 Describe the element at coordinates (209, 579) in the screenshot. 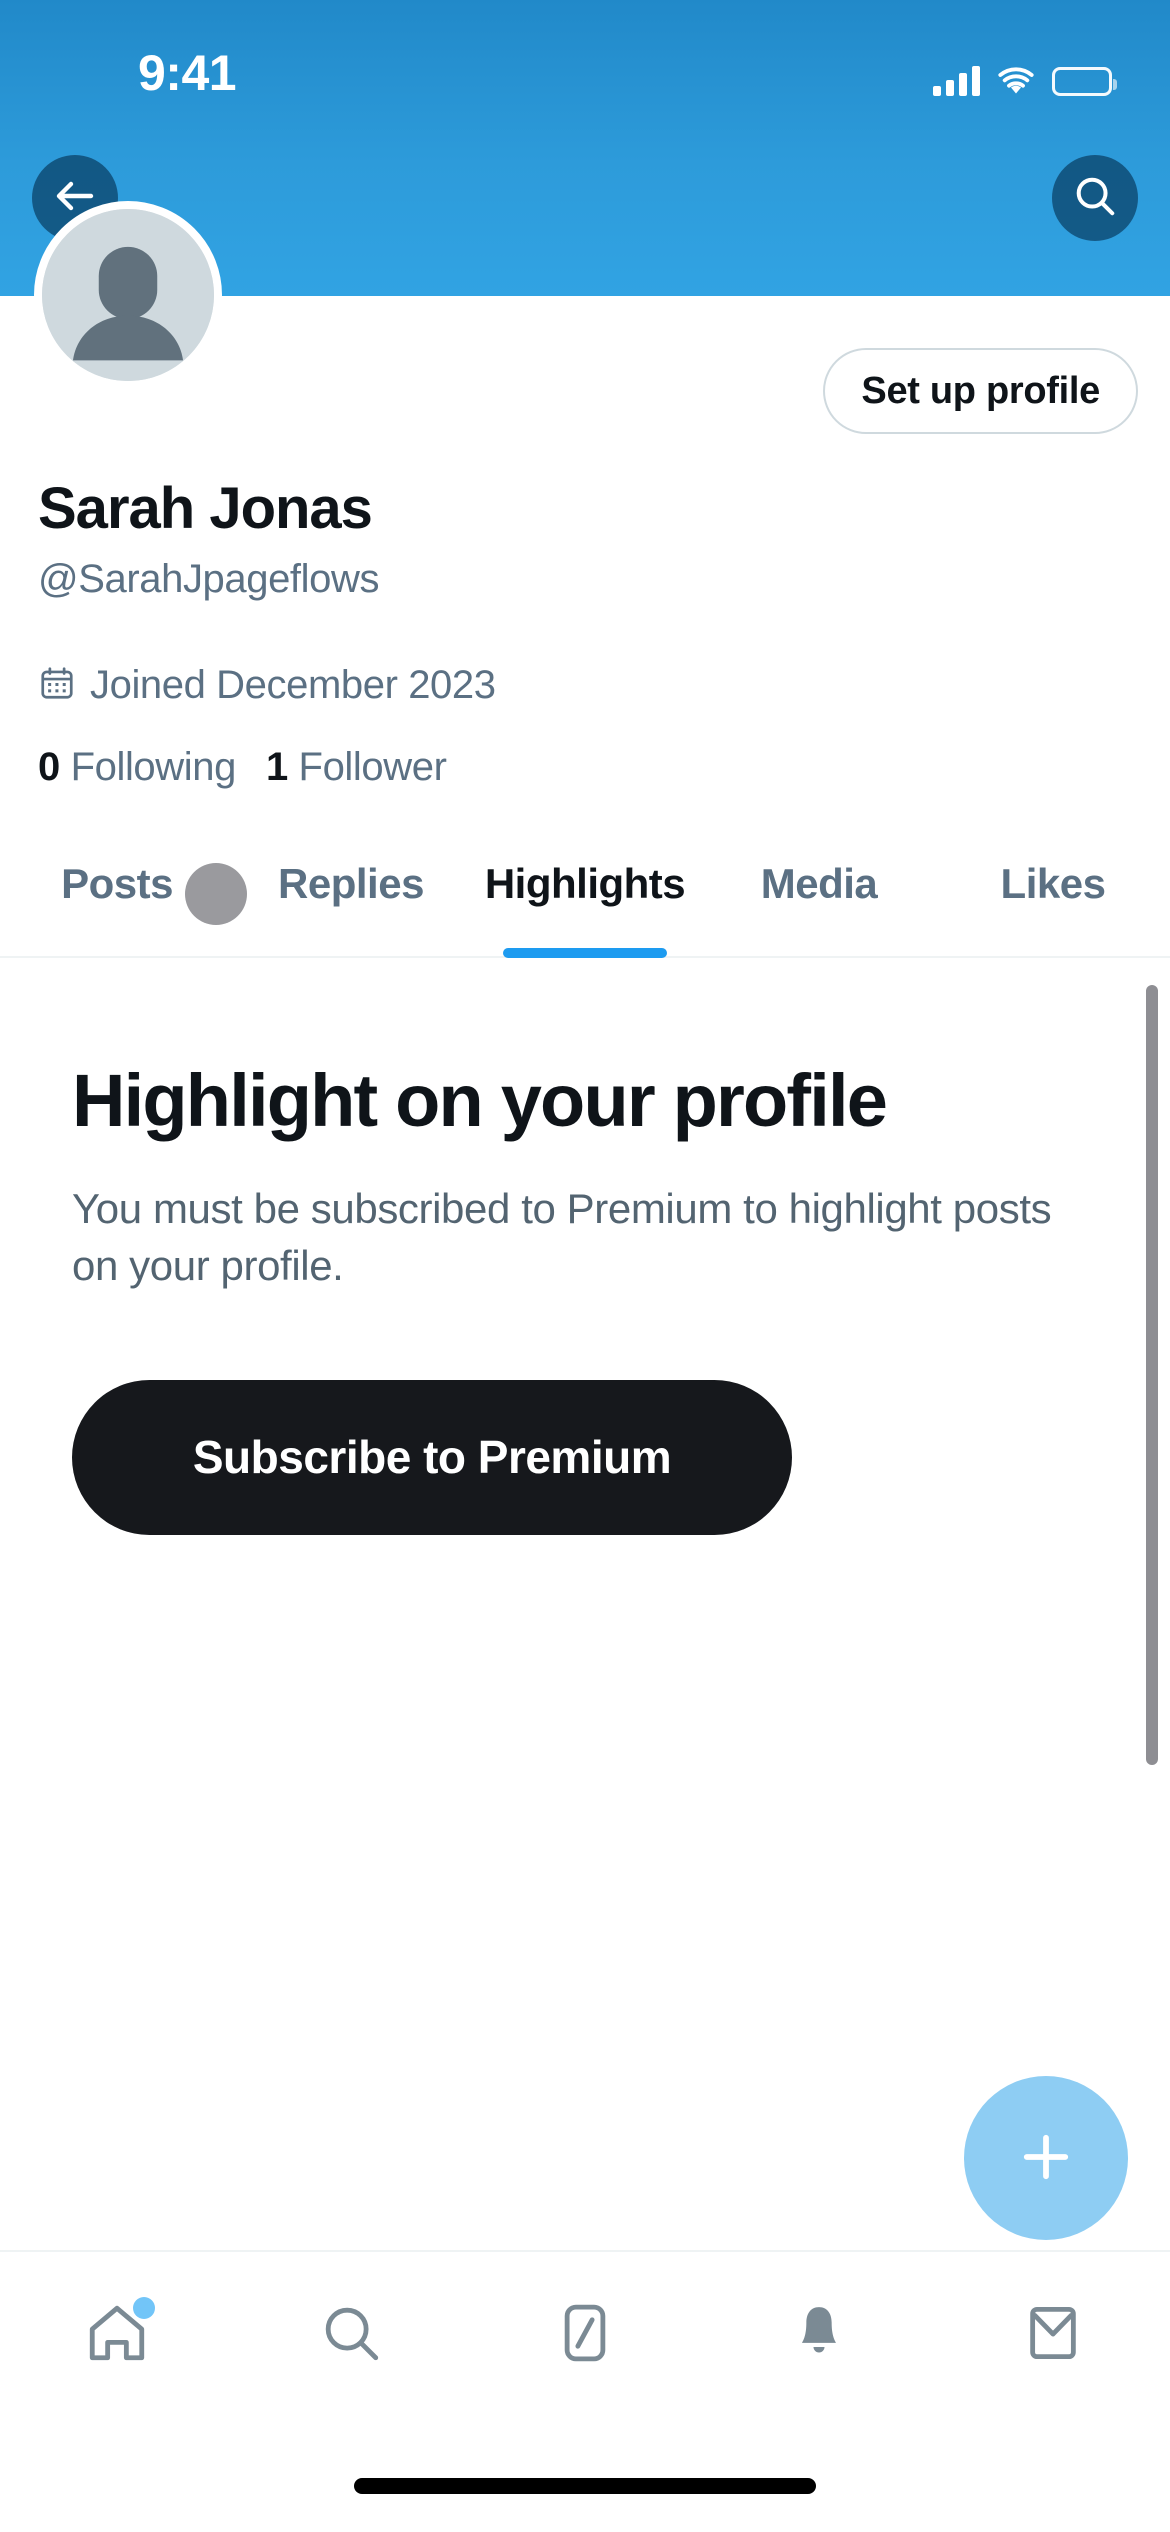

I see `profile-handle: @SarahJpageflows` at that location.